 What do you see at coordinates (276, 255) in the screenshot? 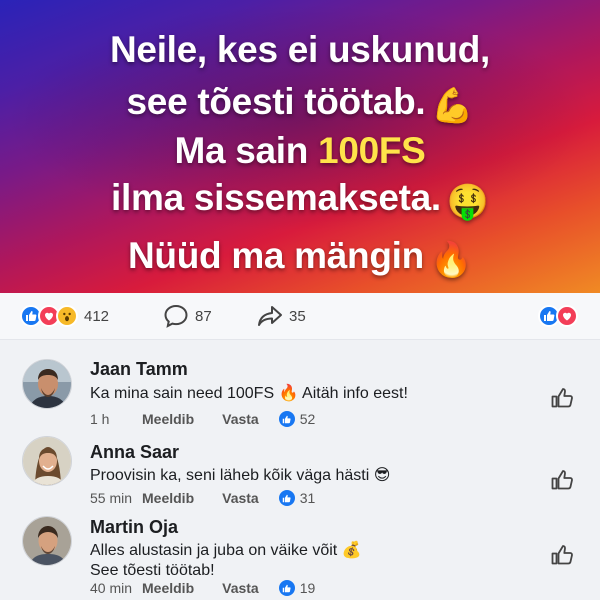
I see `hero-text-5: Nüüd ma mängin` at bounding box center [276, 255].